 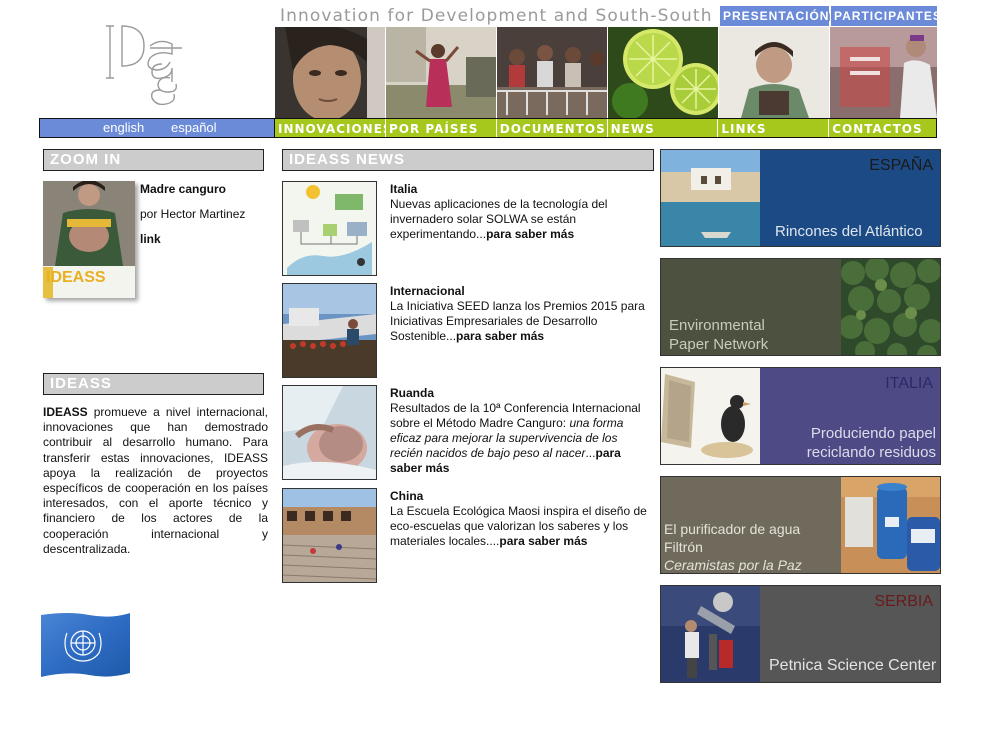 I want to click on card-environmental-paper-network: Environmental Paper Network, so click(x=800, y=307).